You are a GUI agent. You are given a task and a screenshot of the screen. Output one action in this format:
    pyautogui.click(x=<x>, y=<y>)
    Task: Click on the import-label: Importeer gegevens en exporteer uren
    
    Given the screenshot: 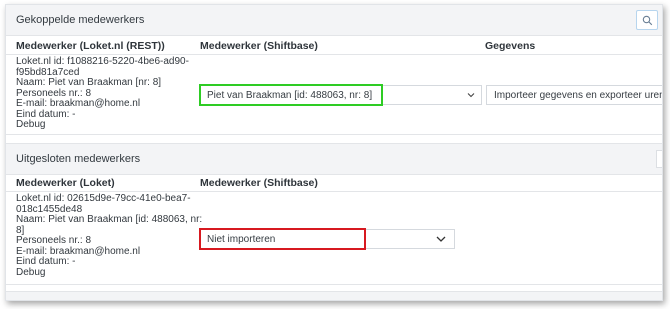 What is the action you would take?
    pyautogui.click(x=578, y=95)
    